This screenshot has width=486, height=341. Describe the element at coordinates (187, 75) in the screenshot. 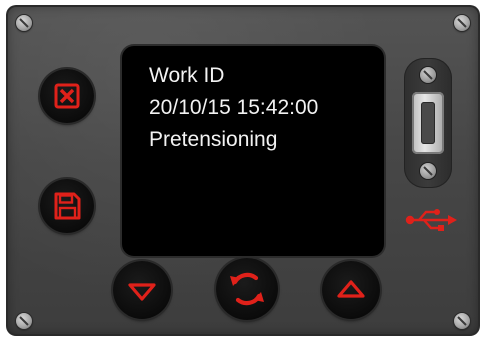

I see `work-id-label: Work ID` at that location.